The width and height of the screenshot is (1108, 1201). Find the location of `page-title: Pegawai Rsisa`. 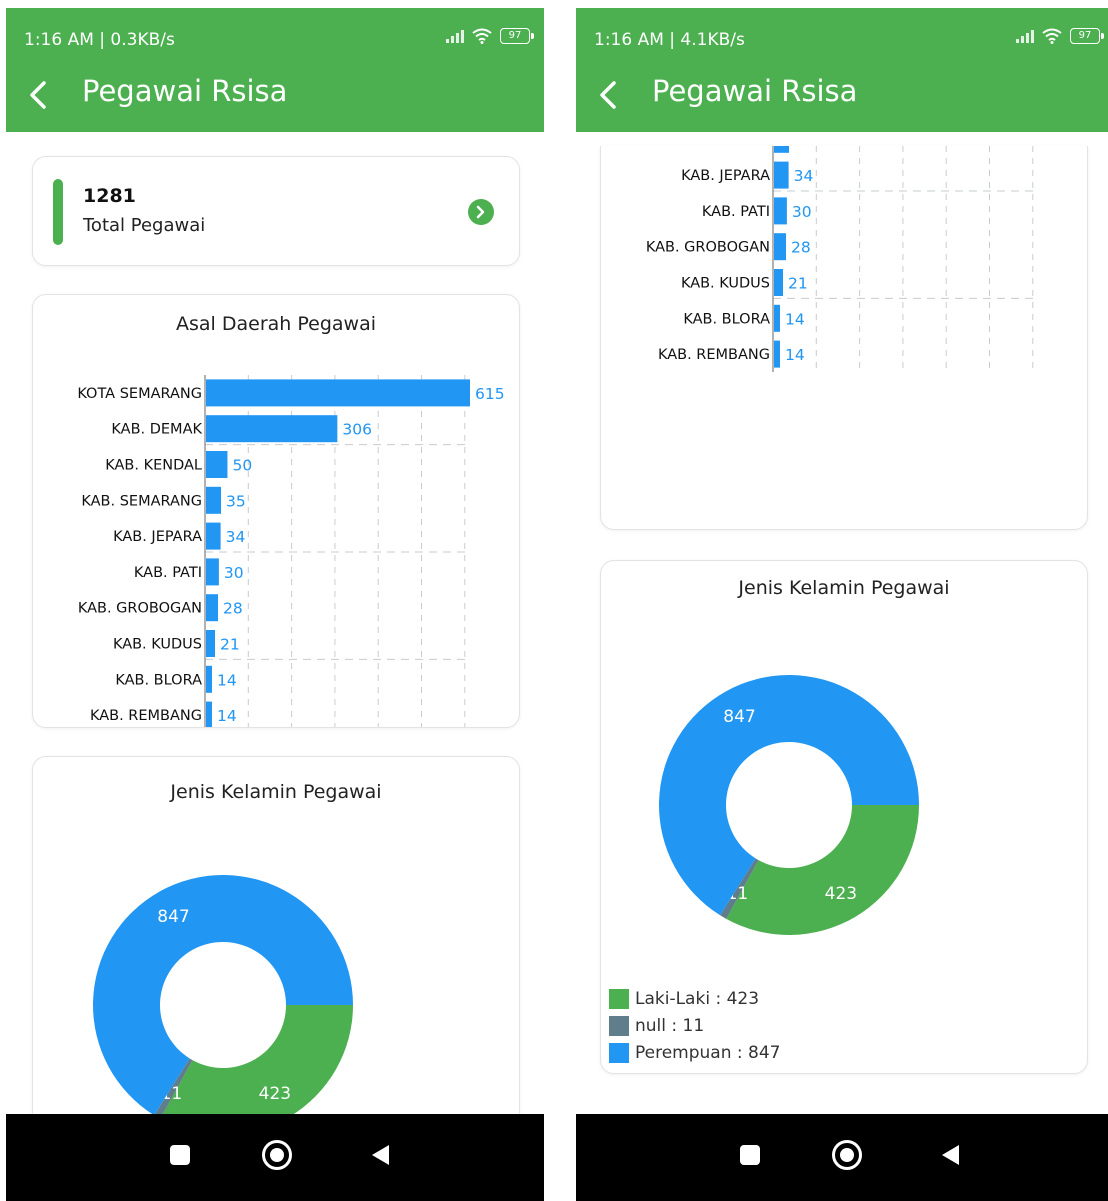

page-title: Pegawai Rsisa is located at coordinates (185, 91).